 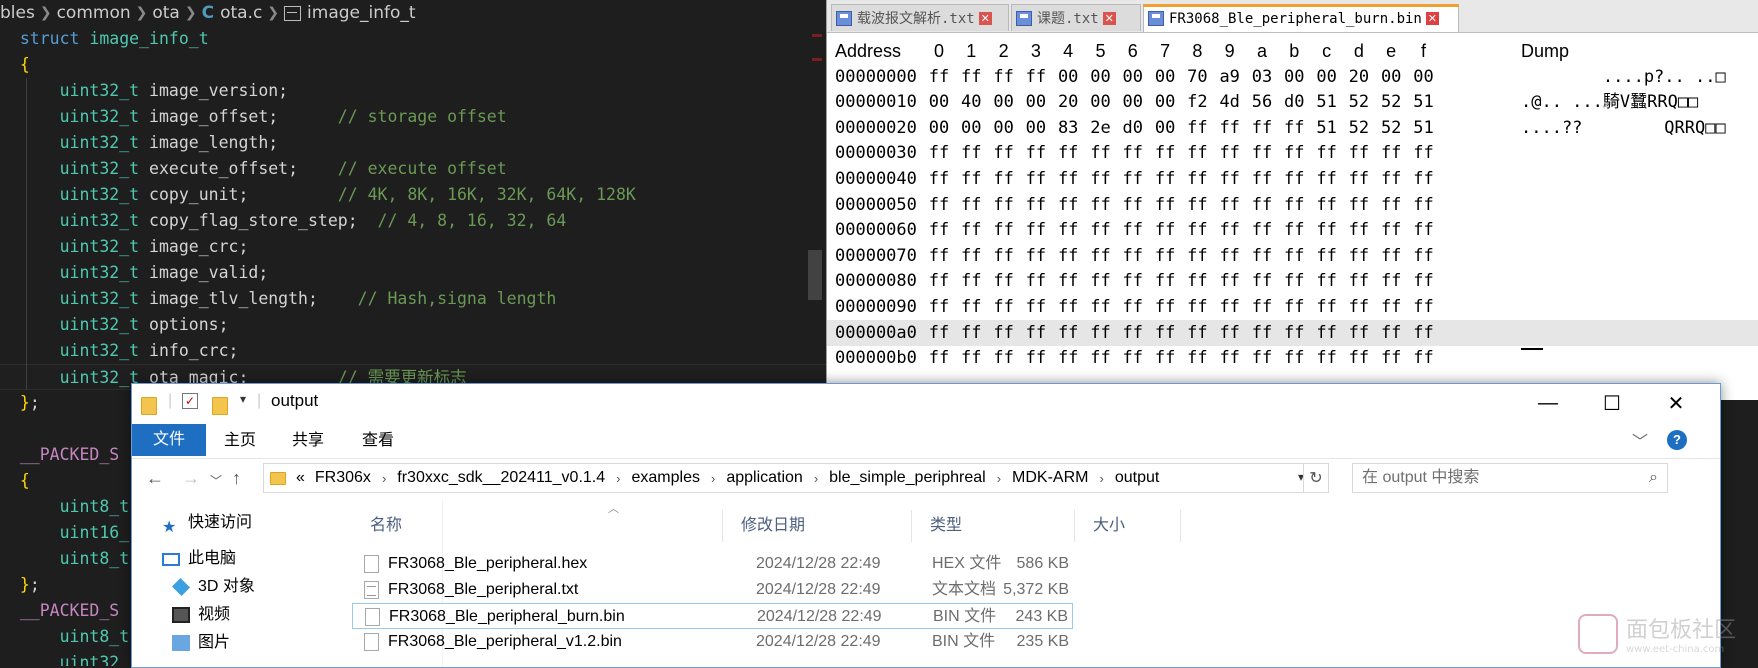 What do you see at coordinates (220, 406) in the screenshot?
I see `new-folder-icon` at bounding box center [220, 406].